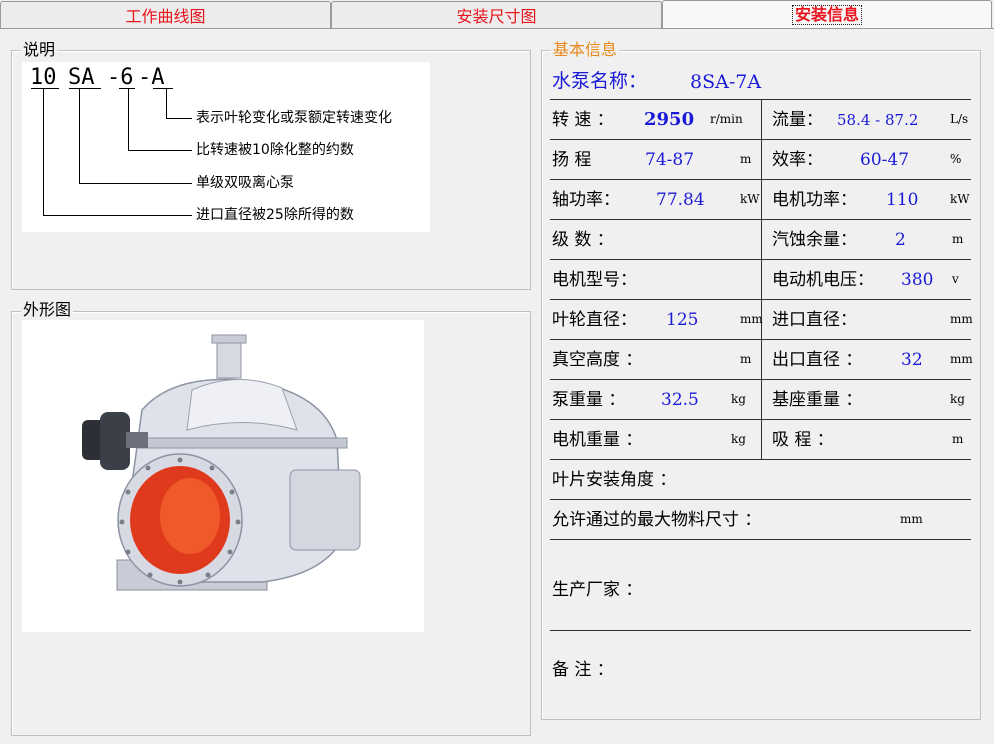 The image size is (994, 744). Describe the element at coordinates (594, 280) in the screenshot. I see `motor-model-label: 电机型号：` at that location.